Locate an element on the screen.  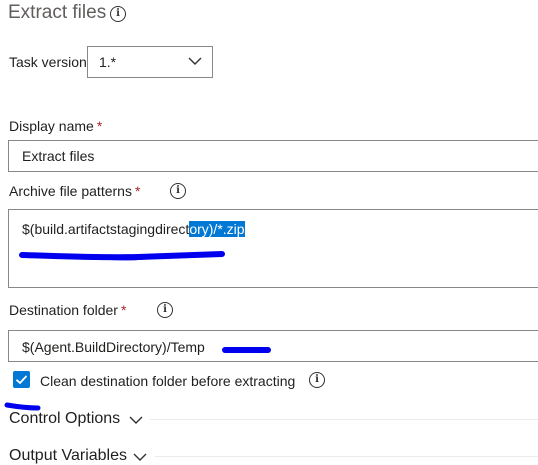
control-options-label: Control Options is located at coordinates (65, 418).